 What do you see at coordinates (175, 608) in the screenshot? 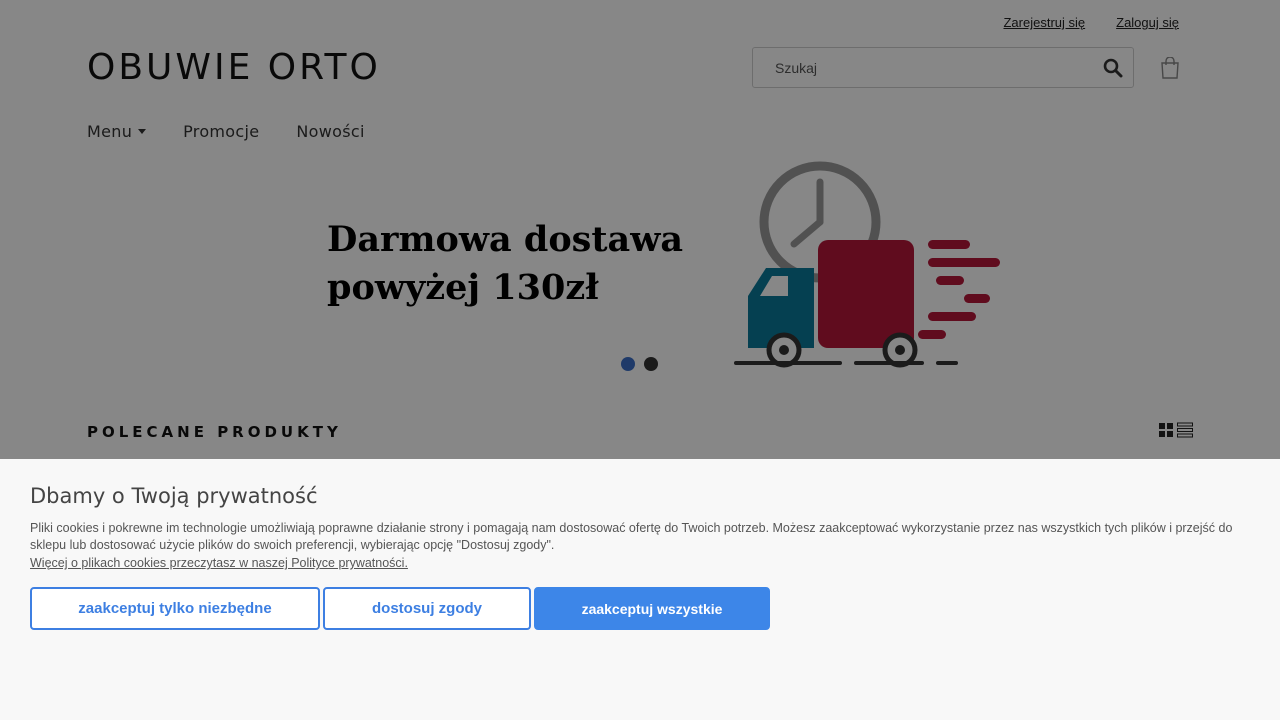
I see `accept-necessary-button: zaakceptuj tylko niezbędne` at bounding box center [175, 608].